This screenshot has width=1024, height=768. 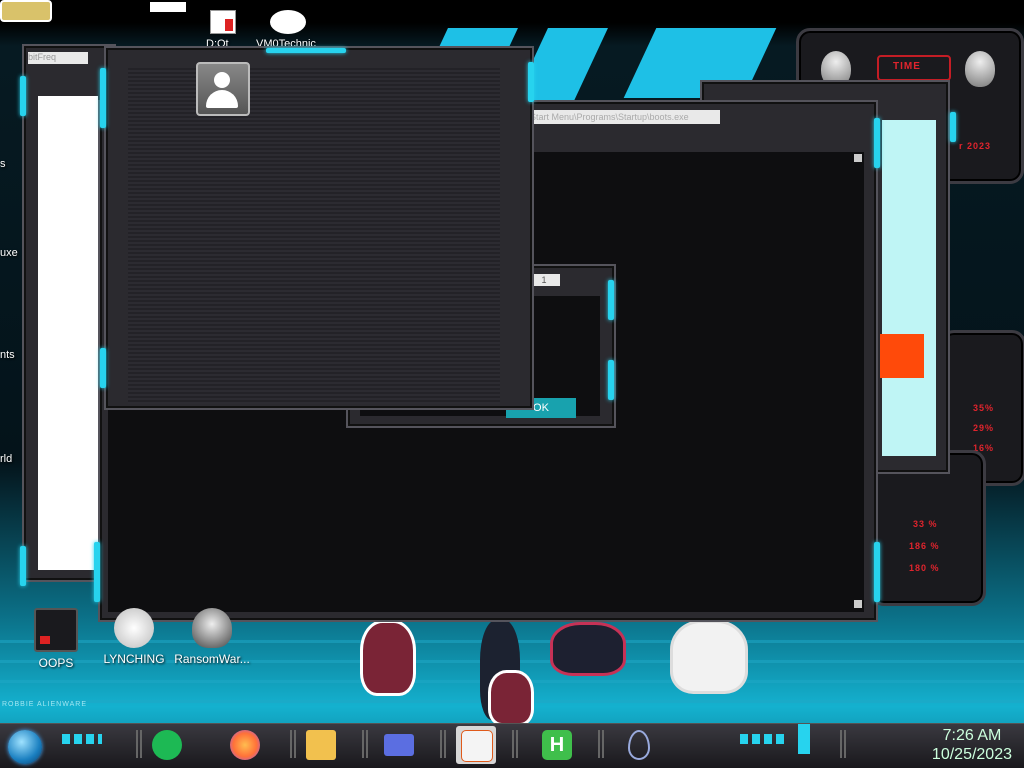 What do you see at coordinates (972, 745) in the screenshot?
I see `taskbar-clock: 7:26 AM 10/25/2023` at bounding box center [972, 745].